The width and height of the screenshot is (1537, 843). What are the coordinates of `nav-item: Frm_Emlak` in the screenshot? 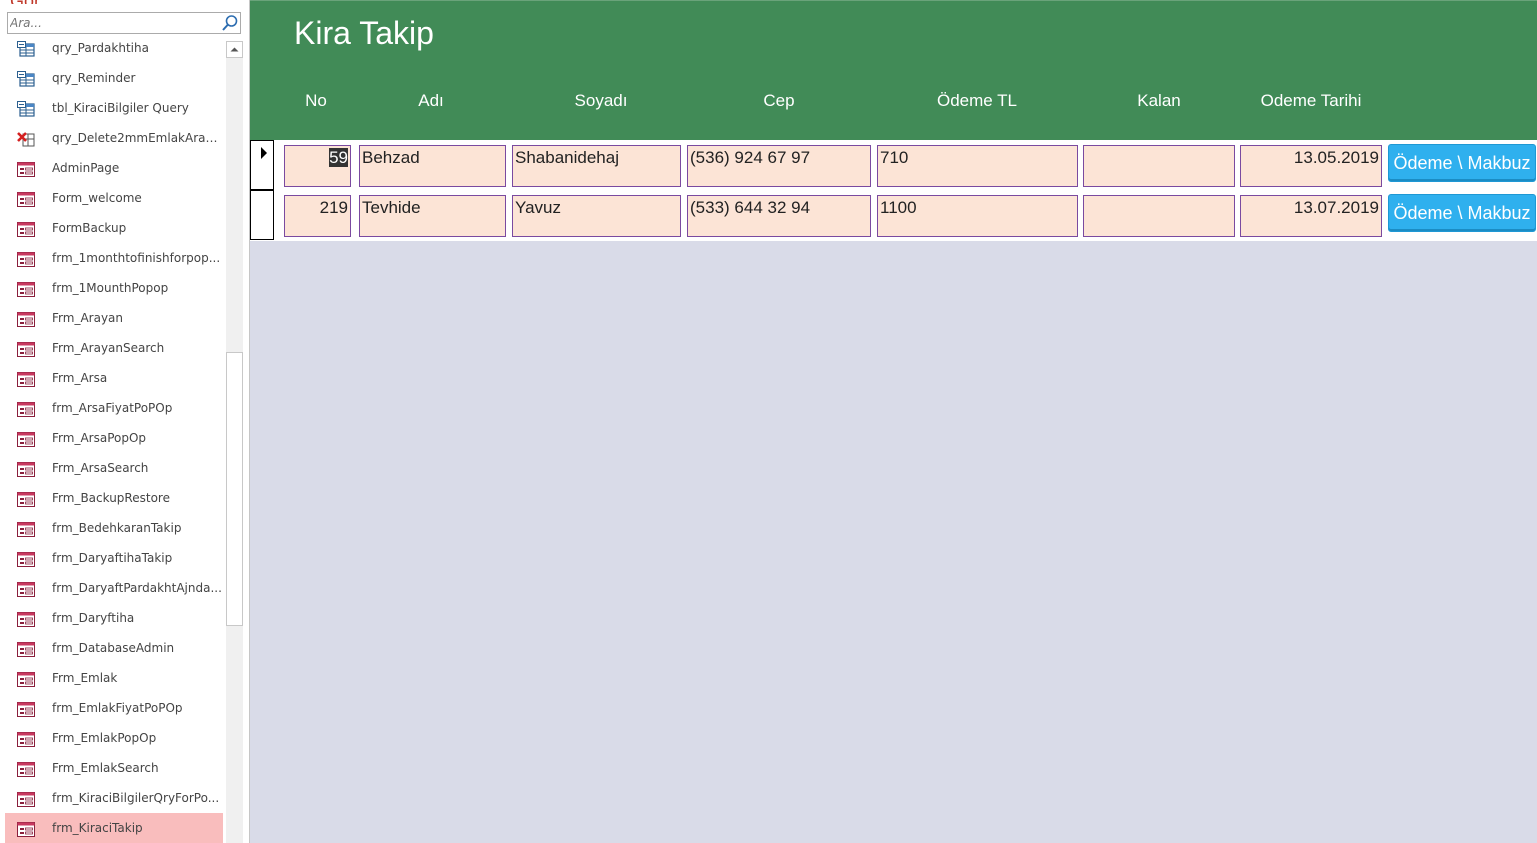 It's located at (116, 678).